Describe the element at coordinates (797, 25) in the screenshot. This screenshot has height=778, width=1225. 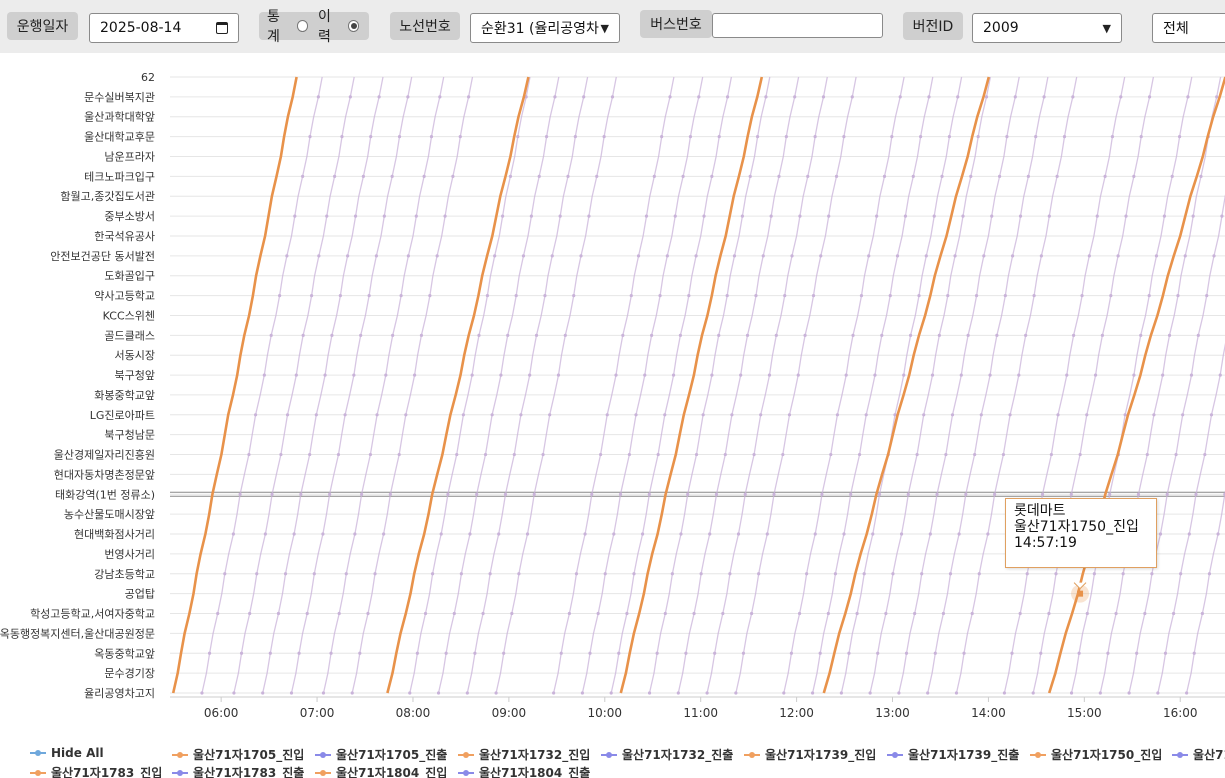
I see `bus-input` at that location.